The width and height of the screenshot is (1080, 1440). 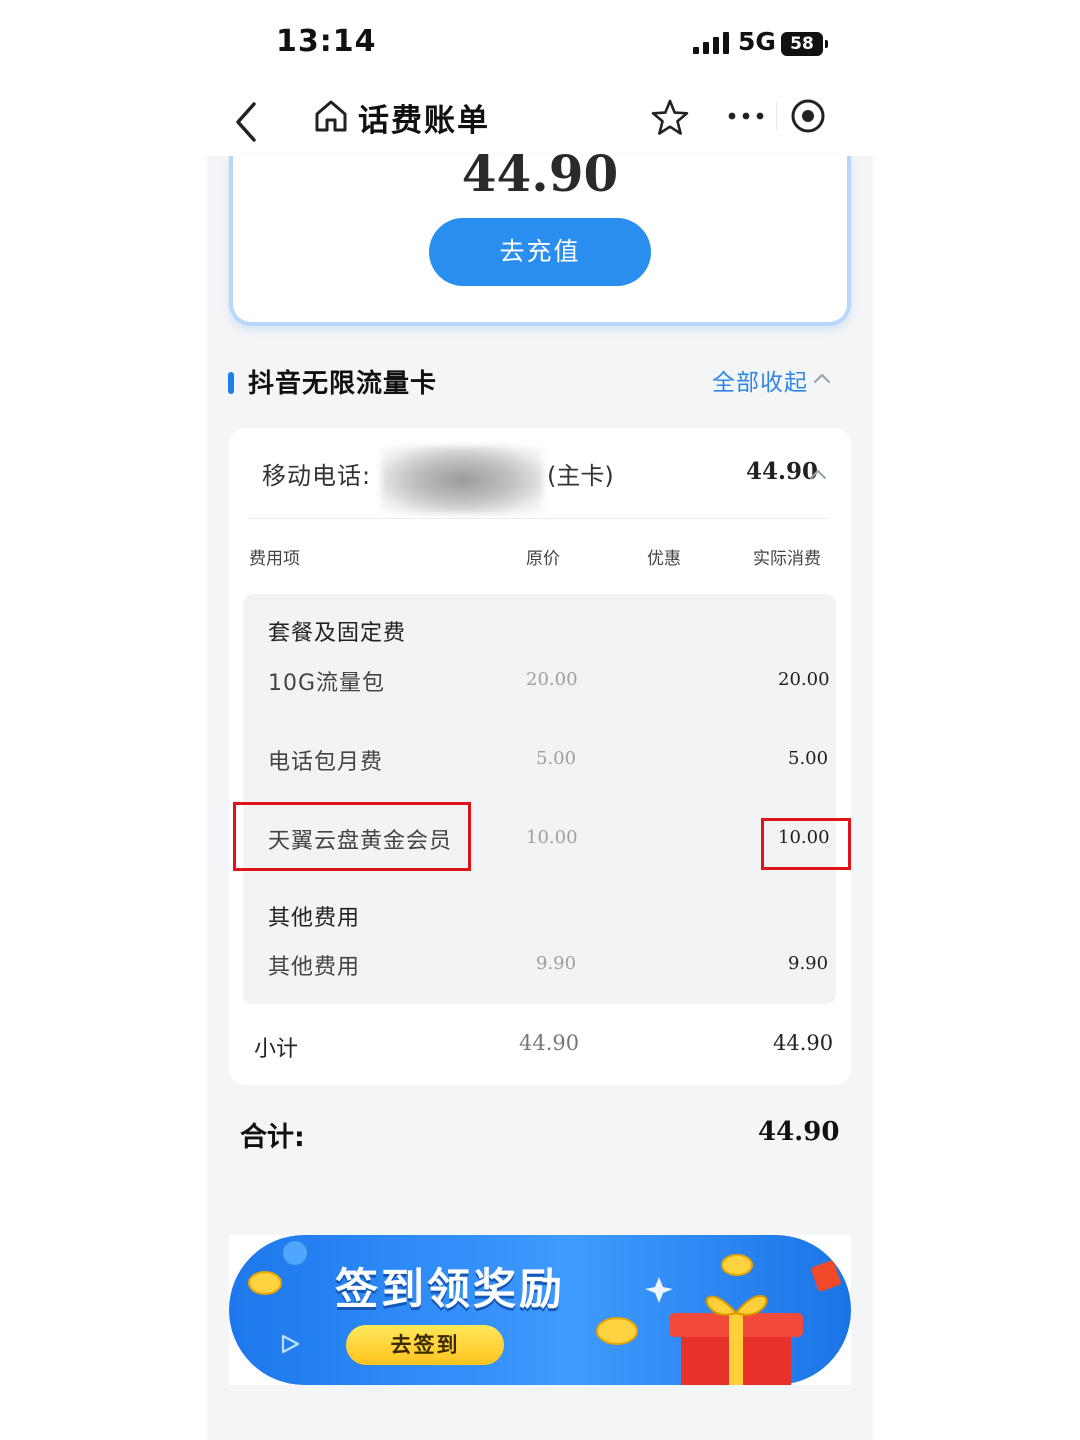 What do you see at coordinates (803, 1043) in the screenshot?
I see `subtotal-actual: 44.90` at bounding box center [803, 1043].